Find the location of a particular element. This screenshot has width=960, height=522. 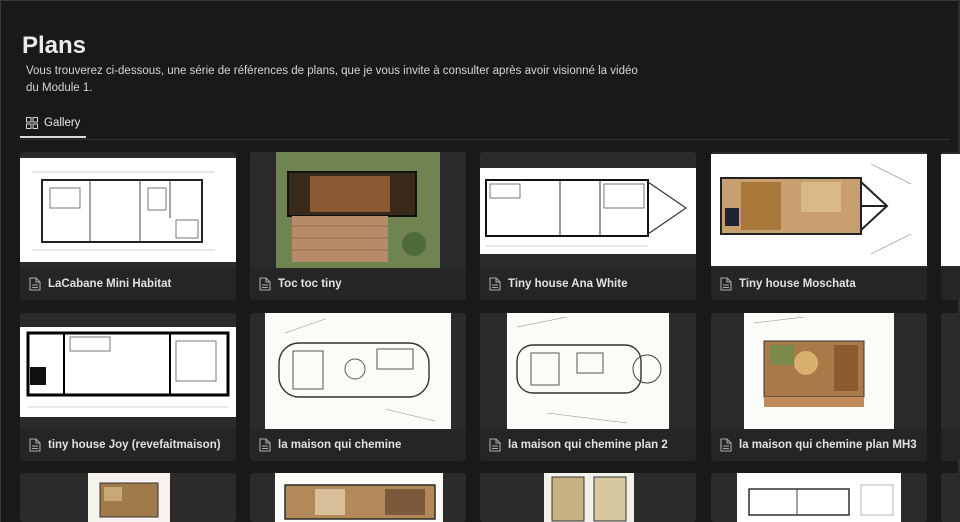

colored-plan-image is located at coordinates (819, 210).